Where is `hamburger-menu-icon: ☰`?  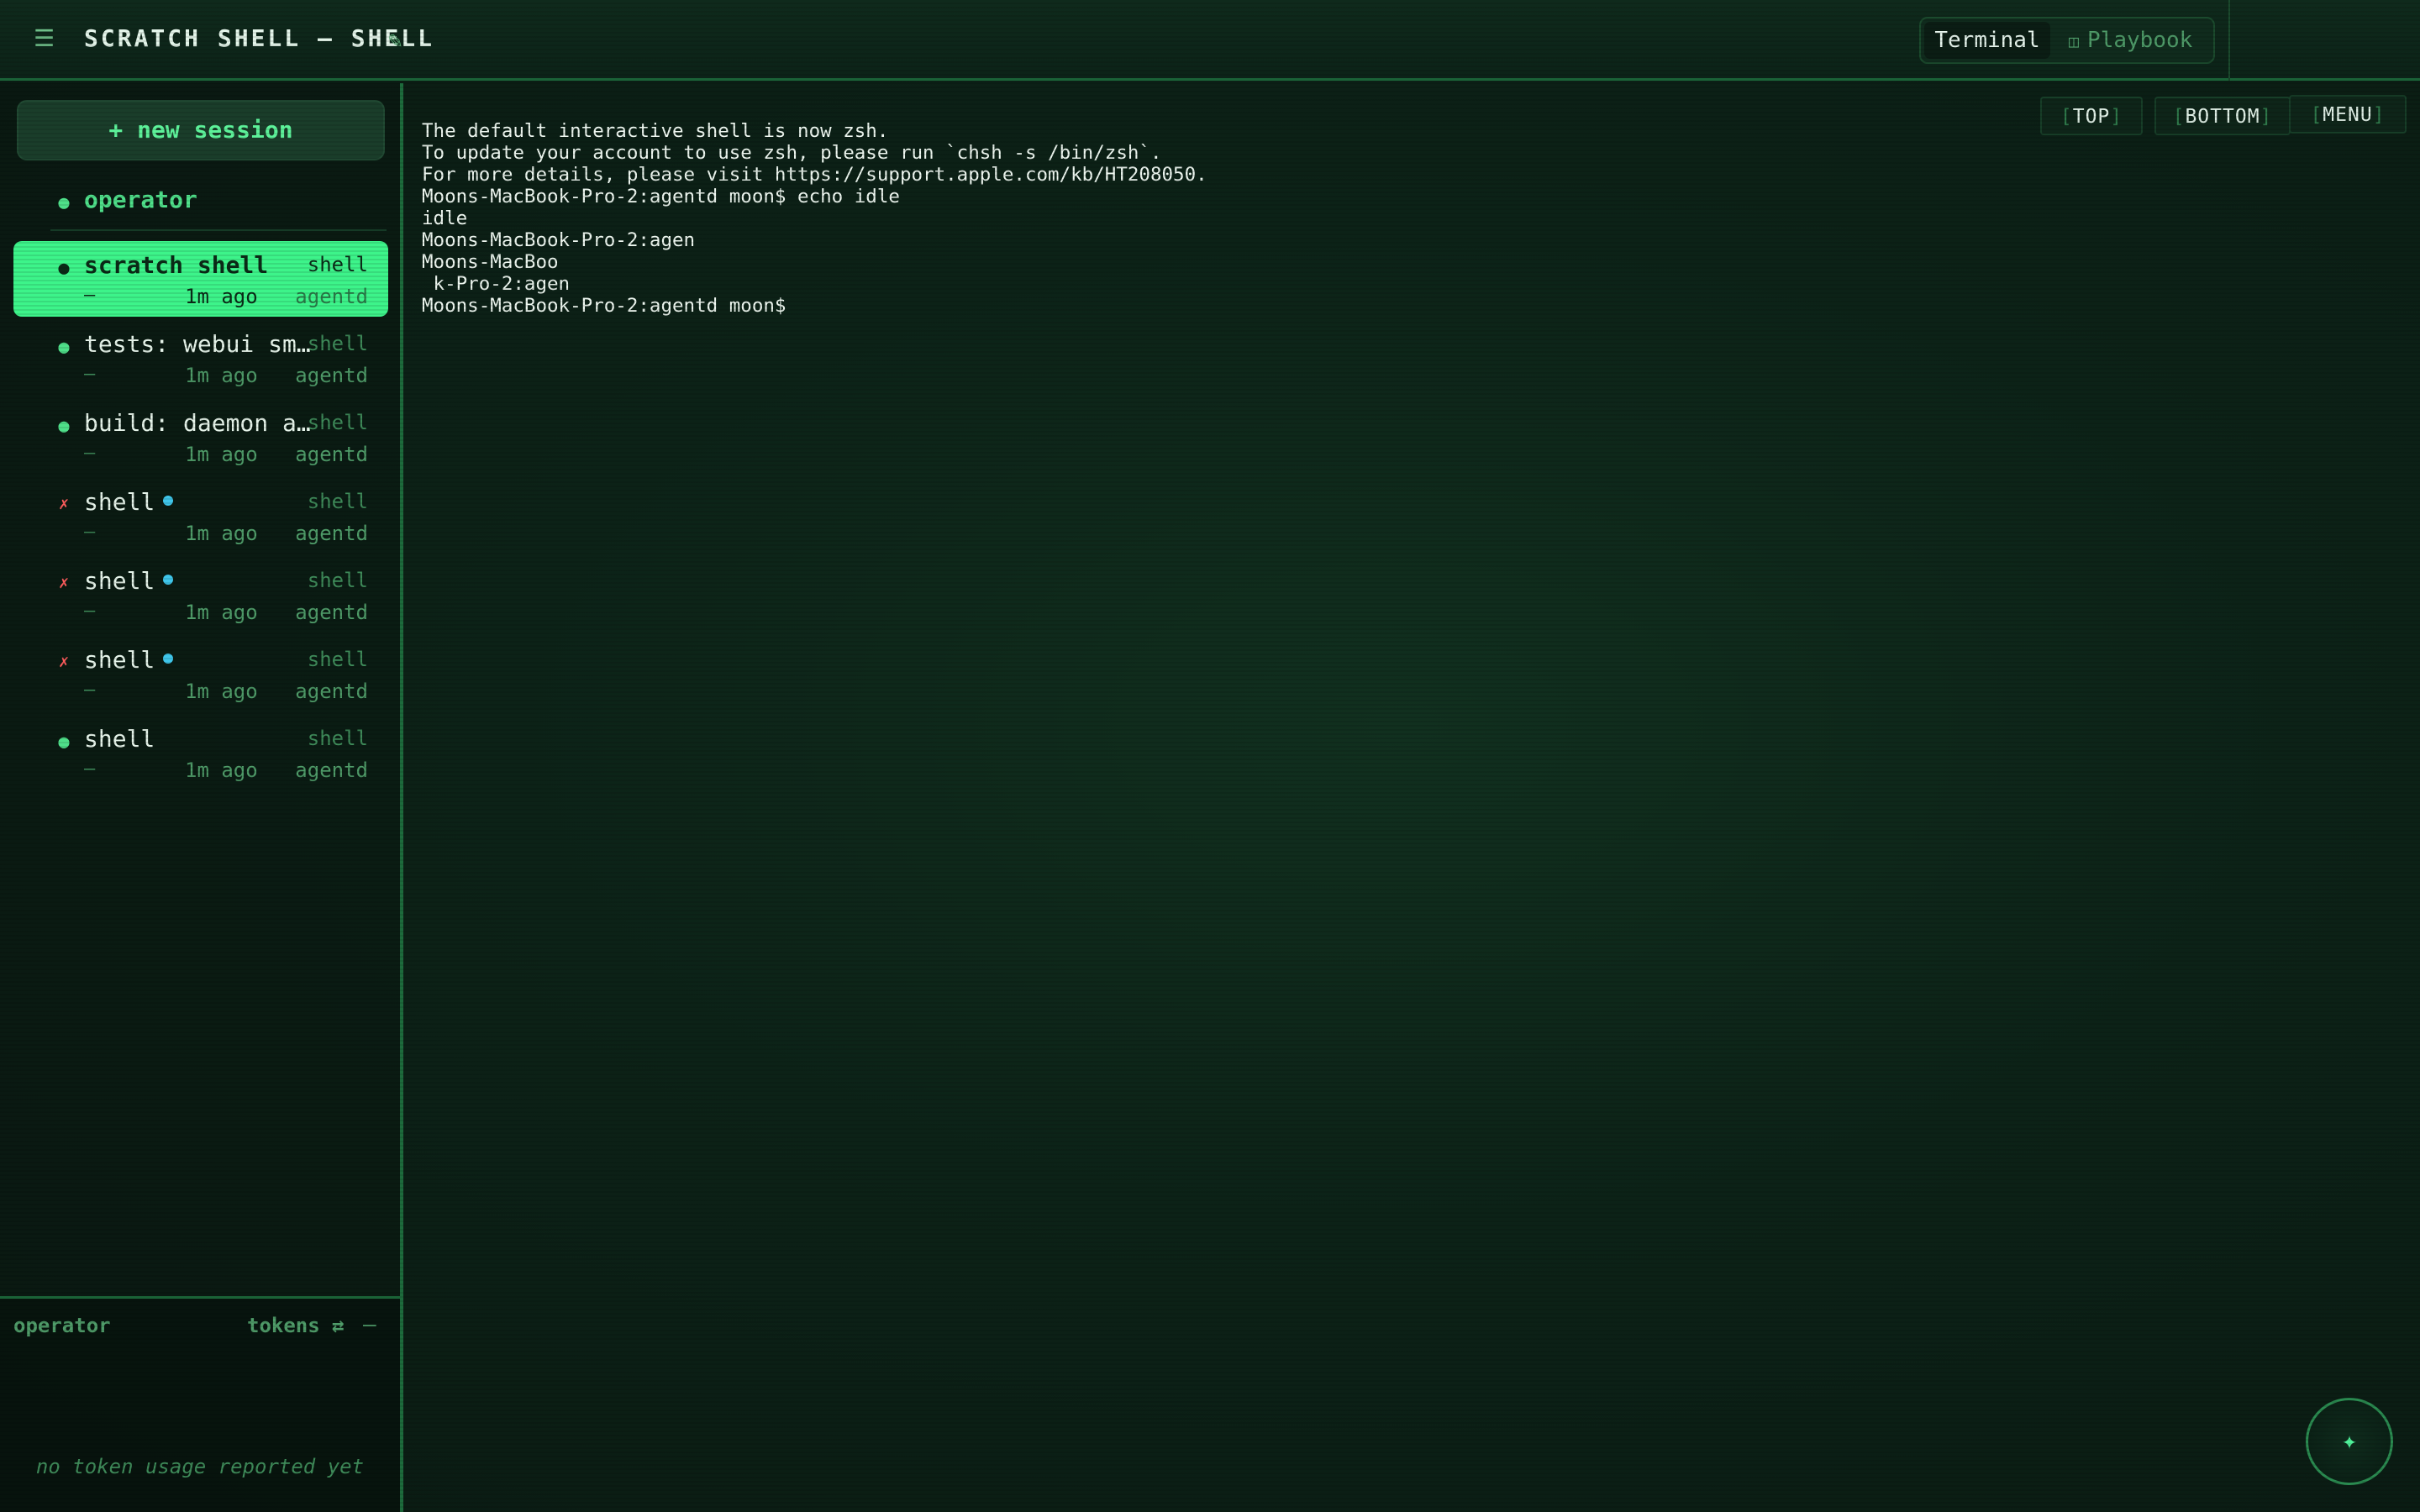 hamburger-menu-icon: ☰ is located at coordinates (44, 38).